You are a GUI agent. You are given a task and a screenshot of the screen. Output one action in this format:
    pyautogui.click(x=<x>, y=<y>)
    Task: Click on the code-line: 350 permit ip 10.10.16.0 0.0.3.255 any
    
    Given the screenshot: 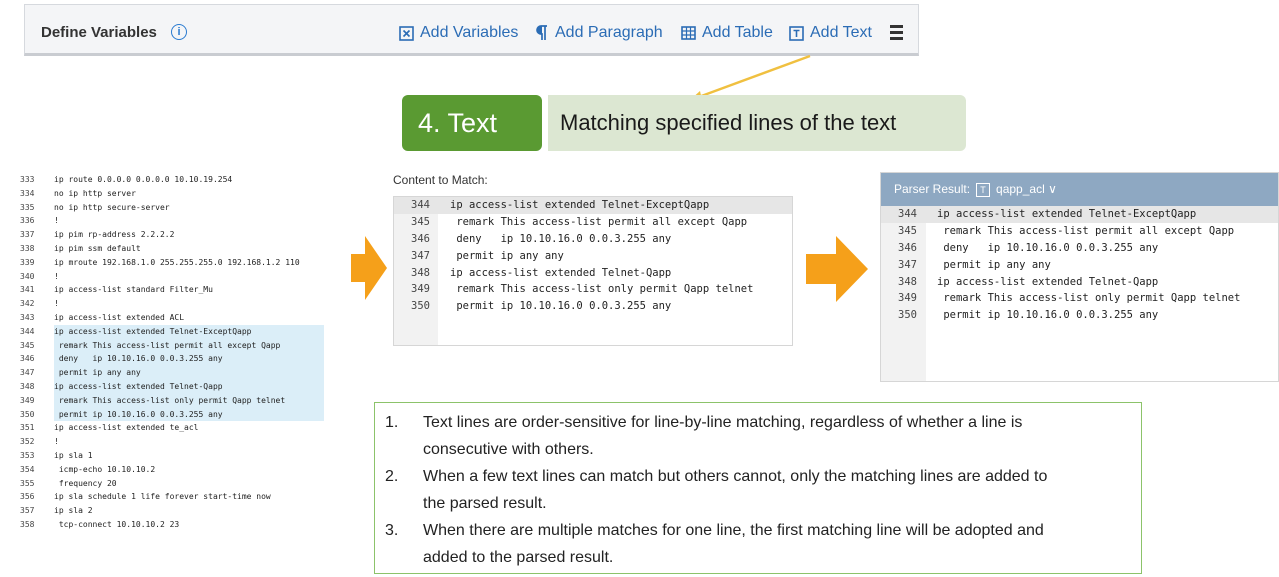 What is the action you would take?
    pyautogui.click(x=169, y=414)
    